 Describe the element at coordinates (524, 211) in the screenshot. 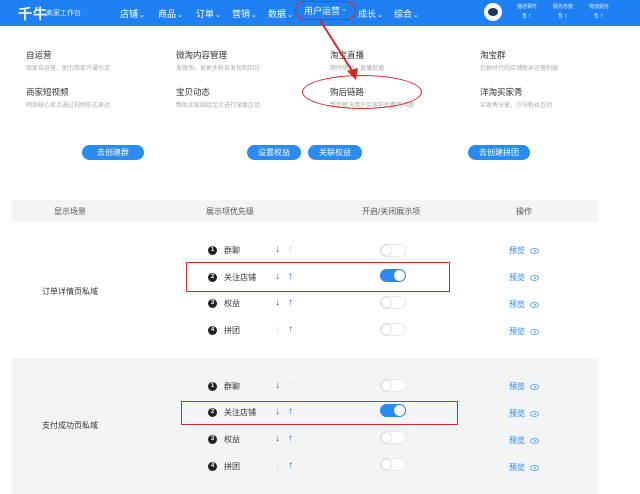

I see `header-action: 操作` at that location.